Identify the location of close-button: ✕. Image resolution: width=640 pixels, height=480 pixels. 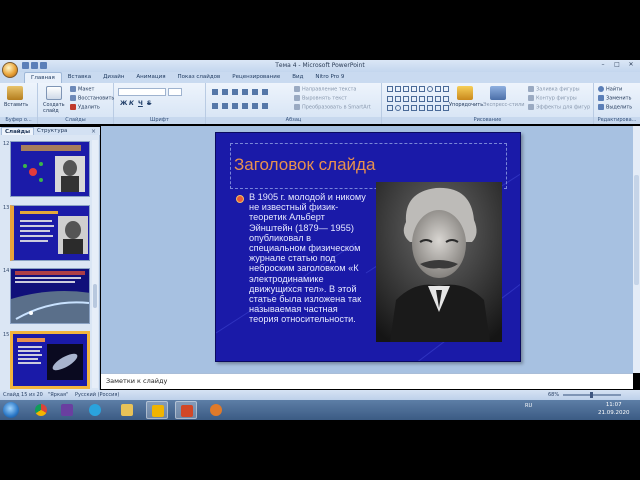
(631, 65).